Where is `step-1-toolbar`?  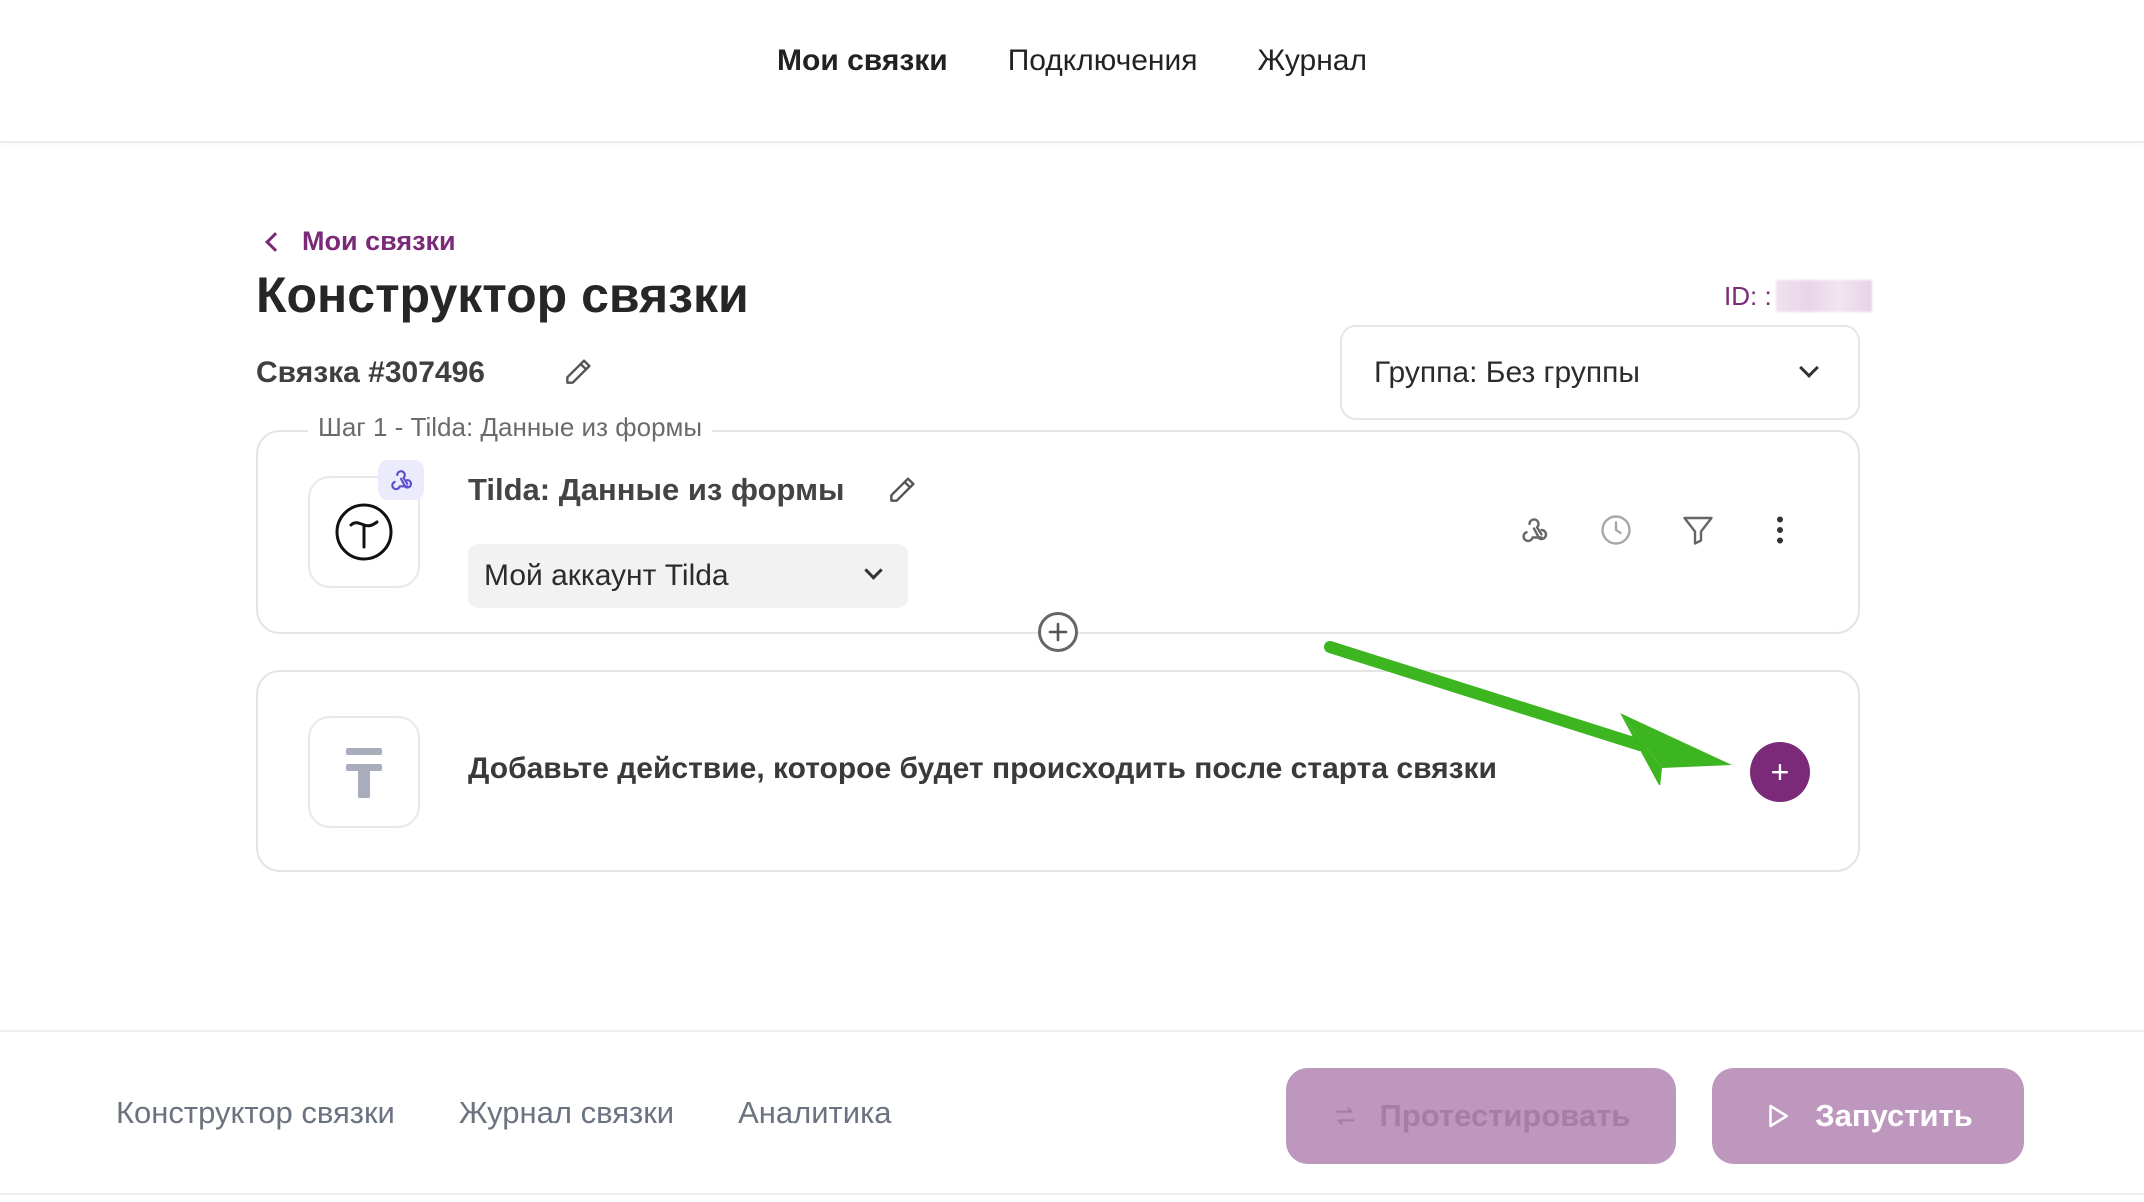
step-1-toolbar is located at coordinates (1657, 530).